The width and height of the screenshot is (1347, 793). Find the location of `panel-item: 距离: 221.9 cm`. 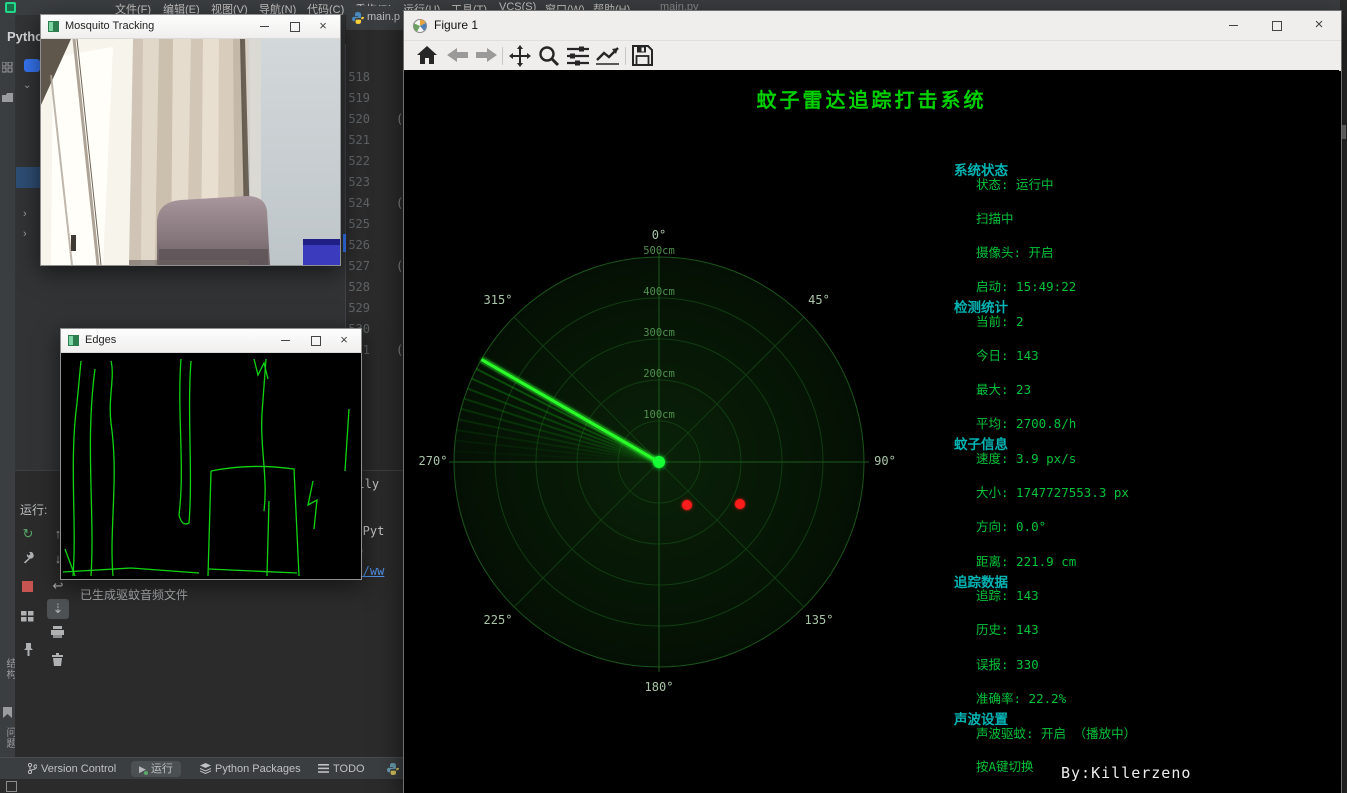

panel-item: 距离: 221.9 cm is located at coordinates (1026, 561).